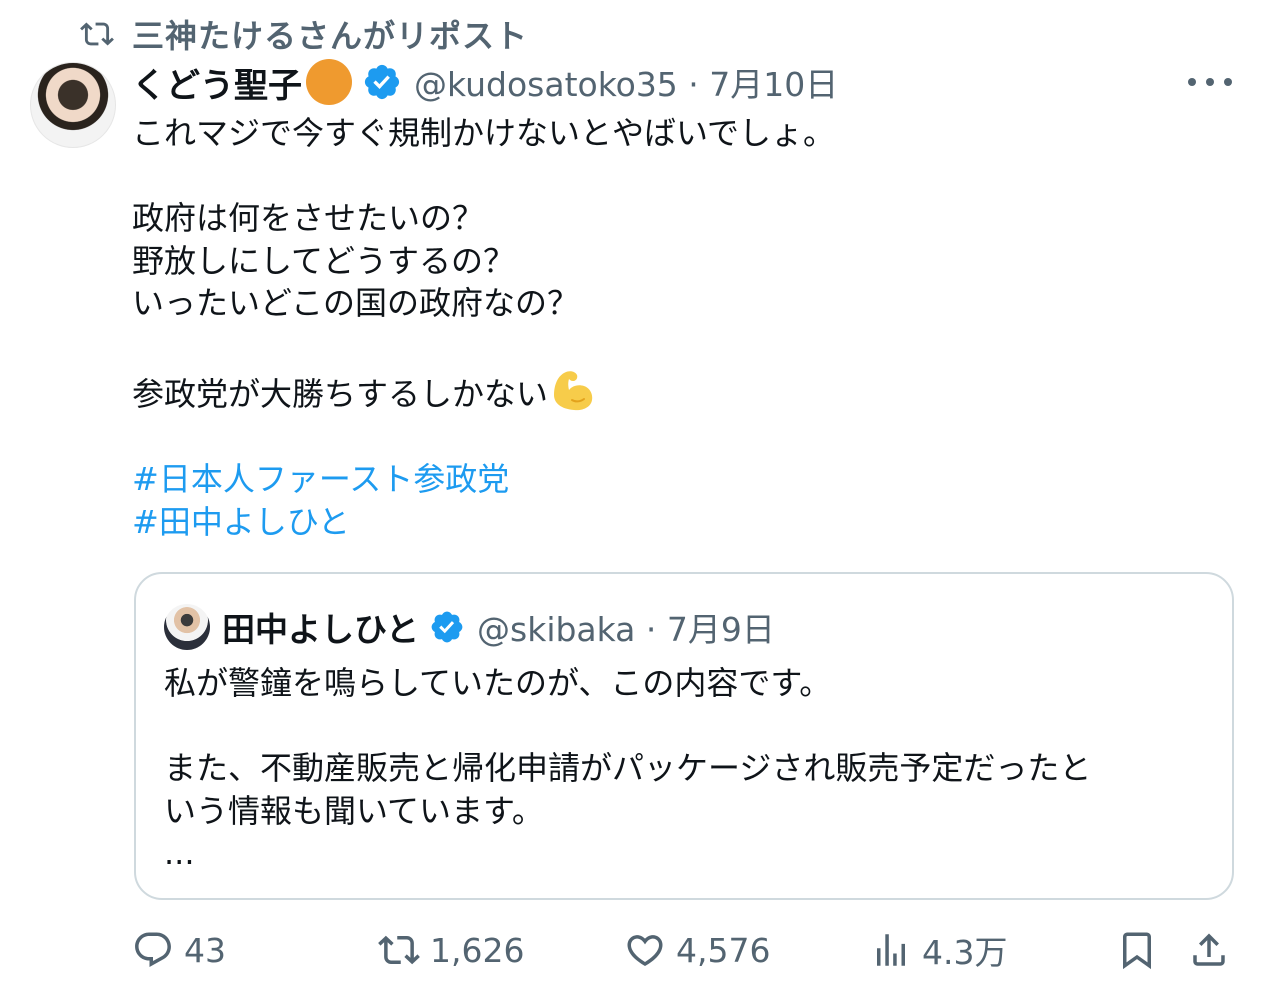 The image size is (1270, 996). What do you see at coordinates (672, 522) in the screenshot?
I see `hashtag-link: #田中よしひと` at bounding box center [672, 522].